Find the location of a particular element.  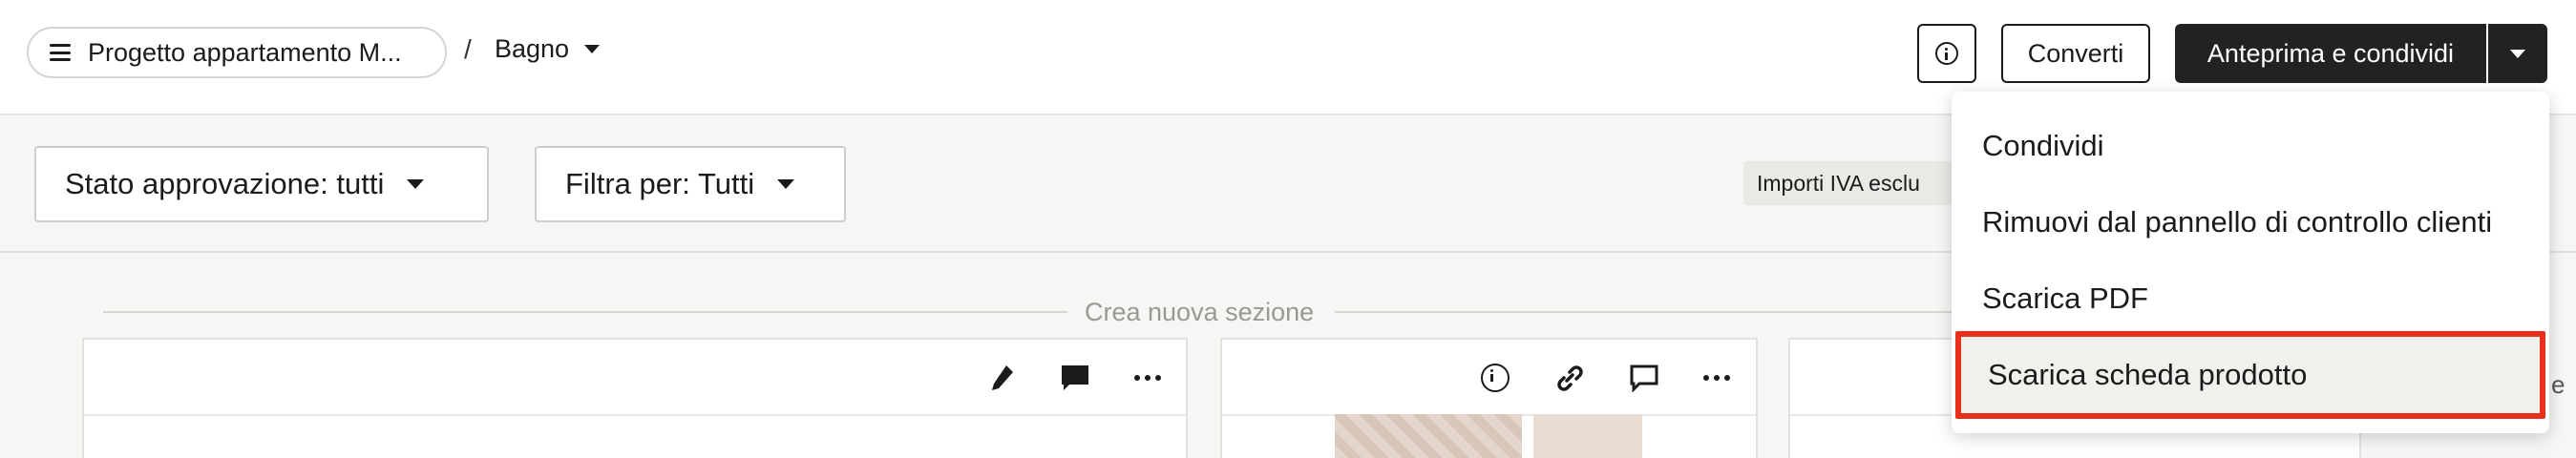

filter-by-label: Filtra per: Tutti is located at coordinates (660, 184).